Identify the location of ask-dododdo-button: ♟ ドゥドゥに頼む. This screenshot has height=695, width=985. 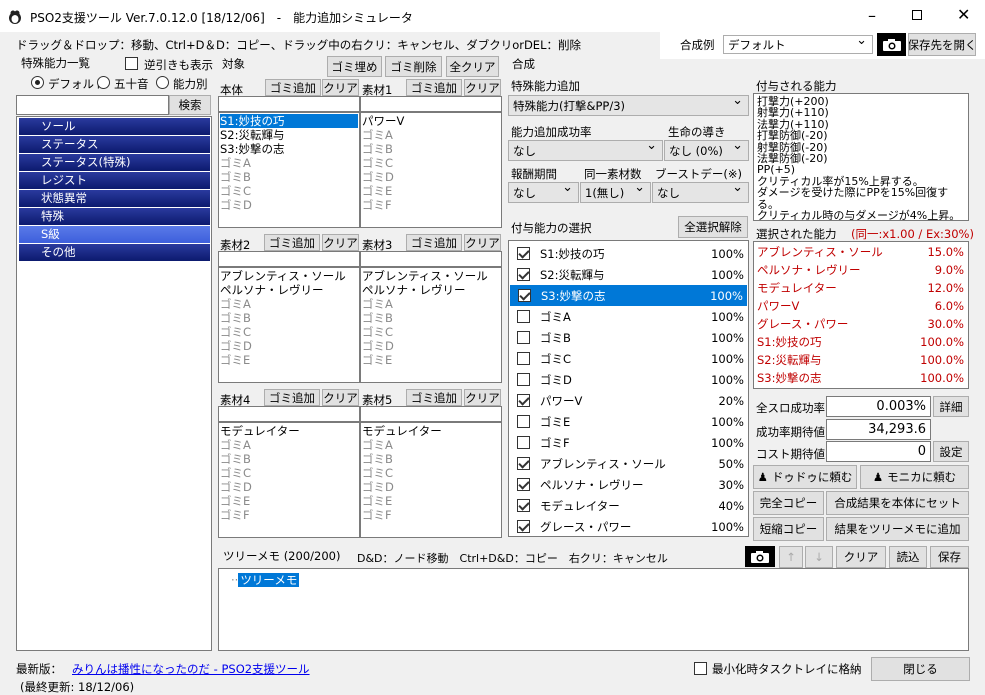
(805, 477).